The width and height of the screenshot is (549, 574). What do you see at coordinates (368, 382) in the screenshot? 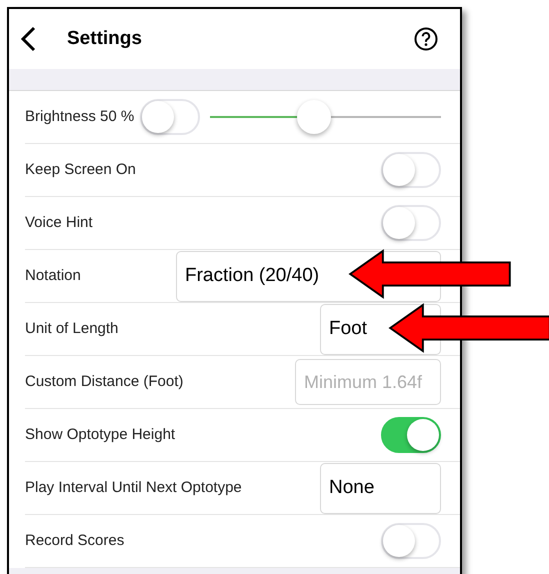
I see `input-field: Minimum 1.64f` at bounding box center [368, 382].